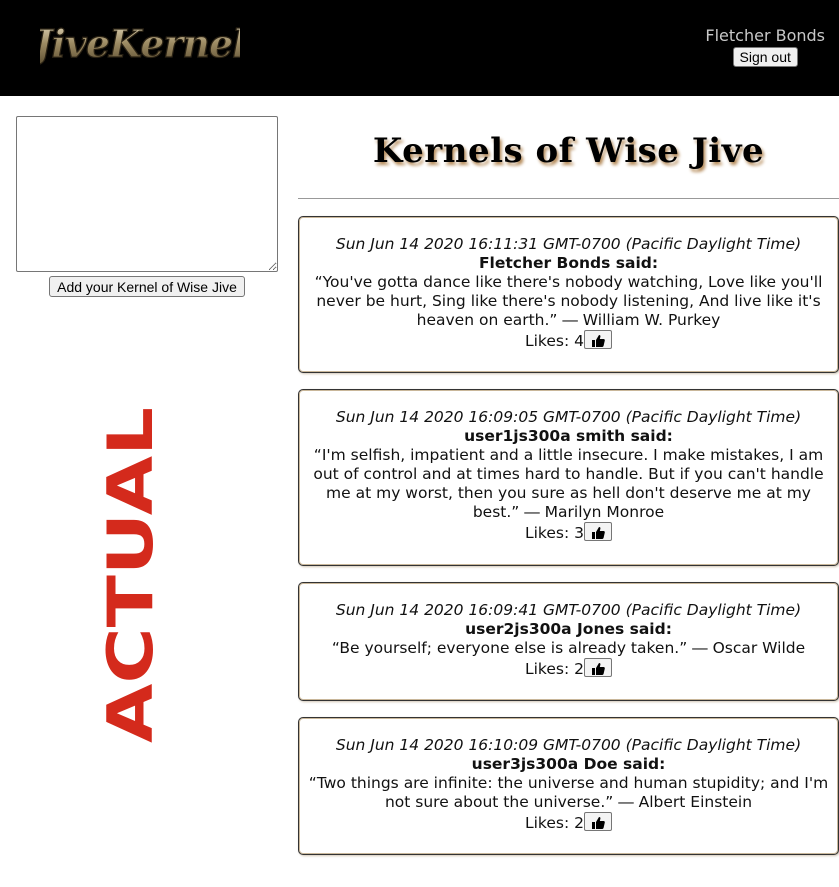 This screenshot has width=839, height=887. I want to click on likes-count: 3, so click(579, 533).